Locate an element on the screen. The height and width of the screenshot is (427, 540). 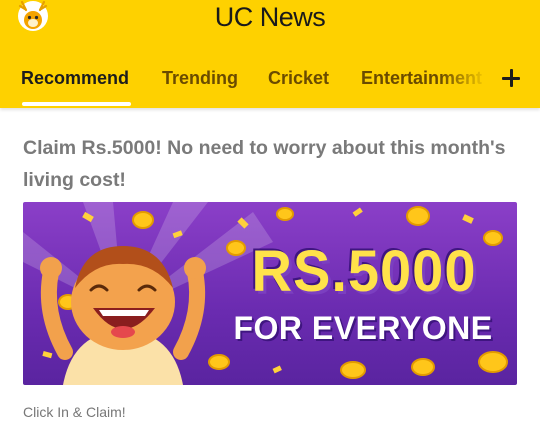
tab-bar: Recommend Trending Cricket Entertainment is located at coordinates (270, 85).